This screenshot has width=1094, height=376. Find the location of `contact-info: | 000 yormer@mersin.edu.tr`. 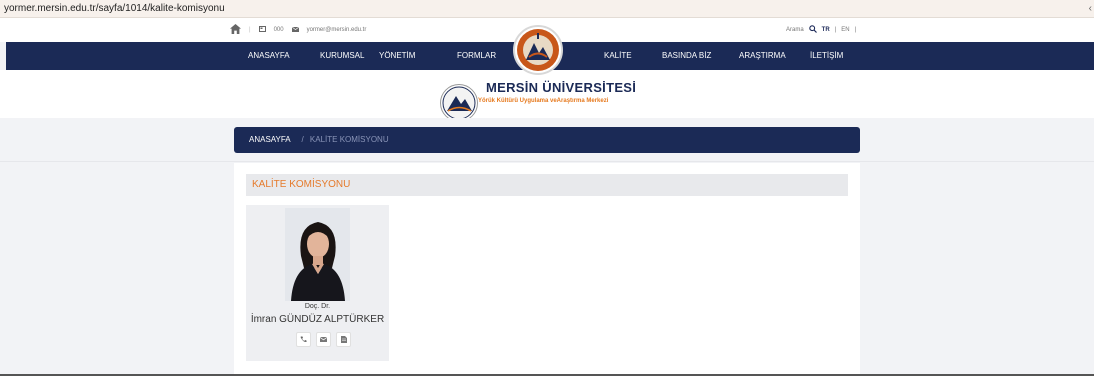

contact-info: | 000 yormer@mersin.edu.tr is located at coordinates (298, 30).